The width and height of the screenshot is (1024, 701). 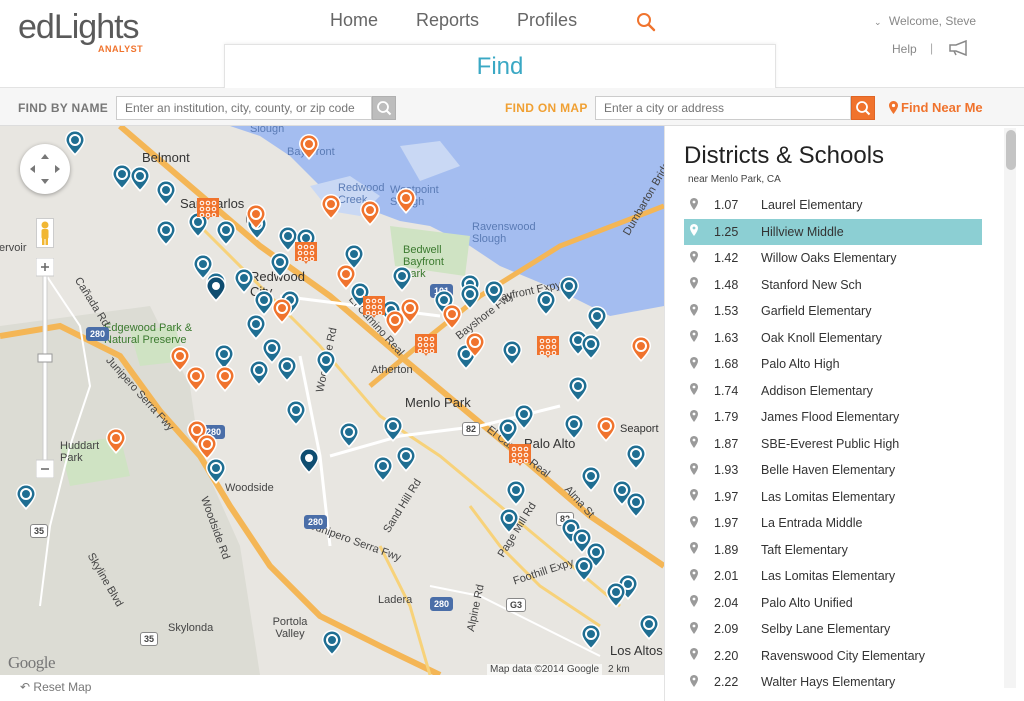 I want to click on nav-profiles: Profiles, so click(x=547, y=24).